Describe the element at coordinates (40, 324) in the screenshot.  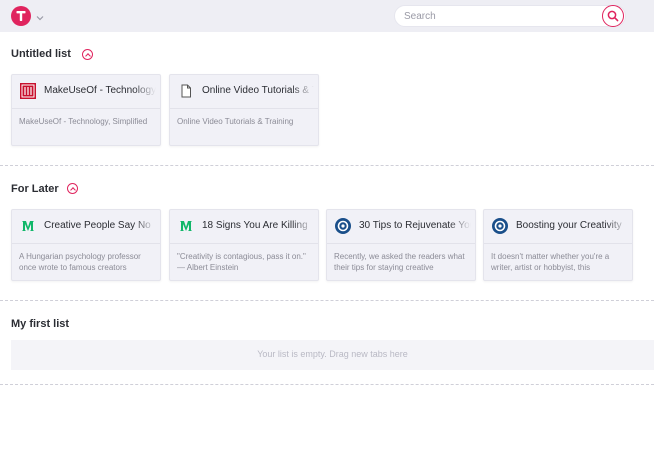
I see `list-title: My first list` at that location.